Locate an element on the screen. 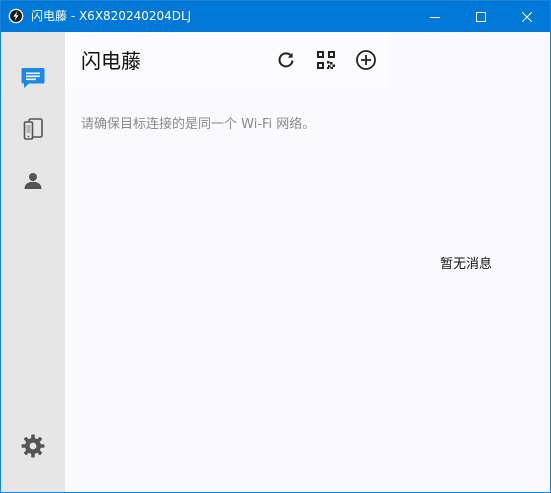  qr-code-button is located at coordinates (326, 60).